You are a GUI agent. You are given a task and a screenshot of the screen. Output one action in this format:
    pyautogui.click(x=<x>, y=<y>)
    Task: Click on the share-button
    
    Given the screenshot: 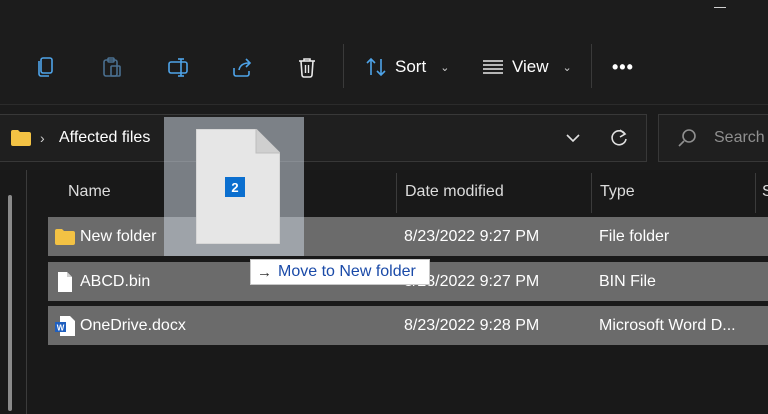 What is the action you would take?
    pyautogui.click(x=242, y=67)
    